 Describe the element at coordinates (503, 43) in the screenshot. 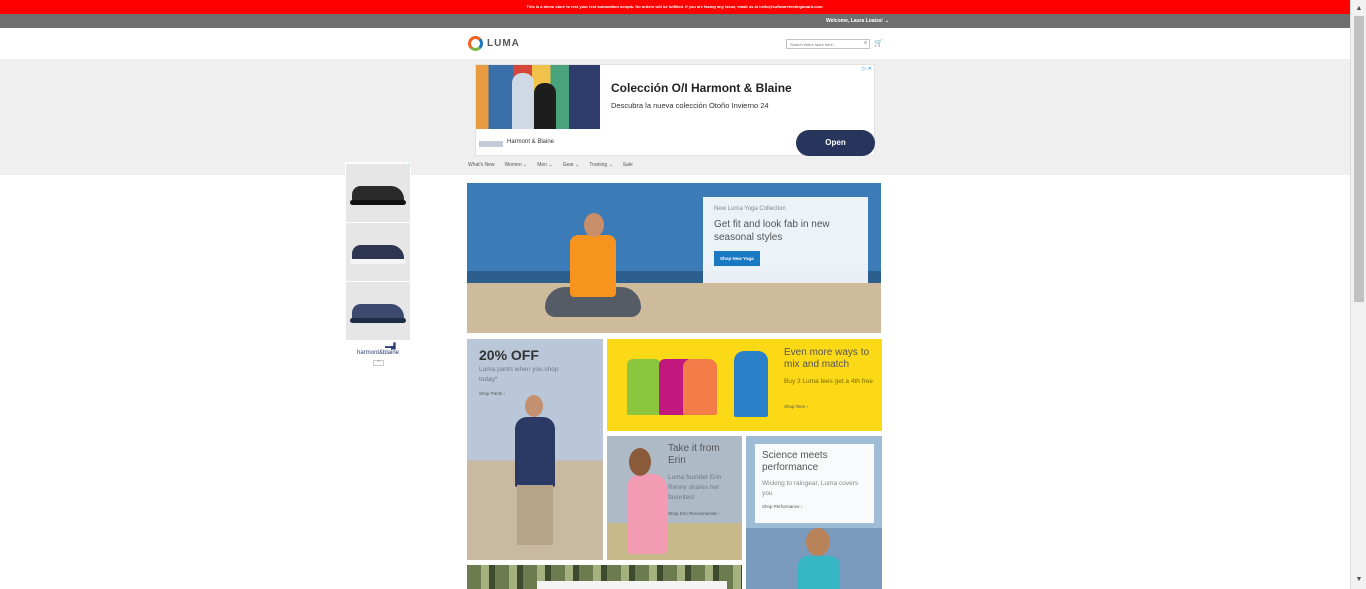

I see `logo-text: LUMA` at that location.